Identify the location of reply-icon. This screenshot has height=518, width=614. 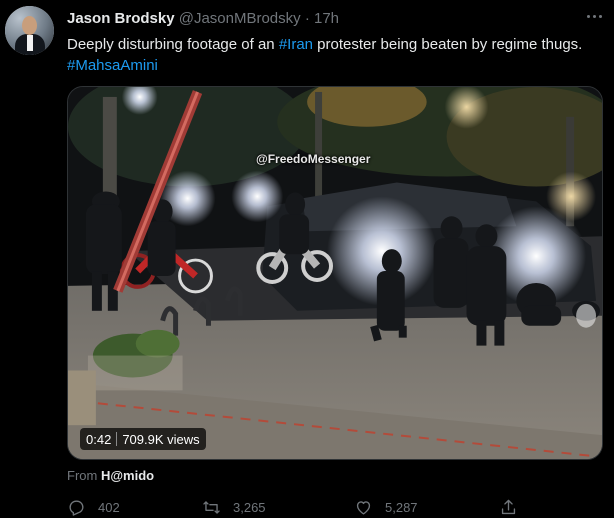
(76, 508).